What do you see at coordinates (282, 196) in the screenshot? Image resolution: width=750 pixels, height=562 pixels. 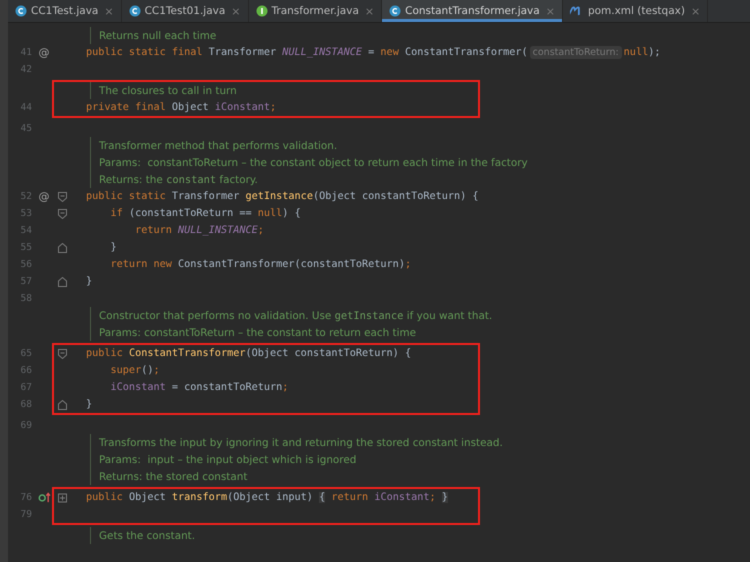 I see `code-line: public static Transformer getInstance(Object constantToReturn) {` at bounding box center [282, 196].